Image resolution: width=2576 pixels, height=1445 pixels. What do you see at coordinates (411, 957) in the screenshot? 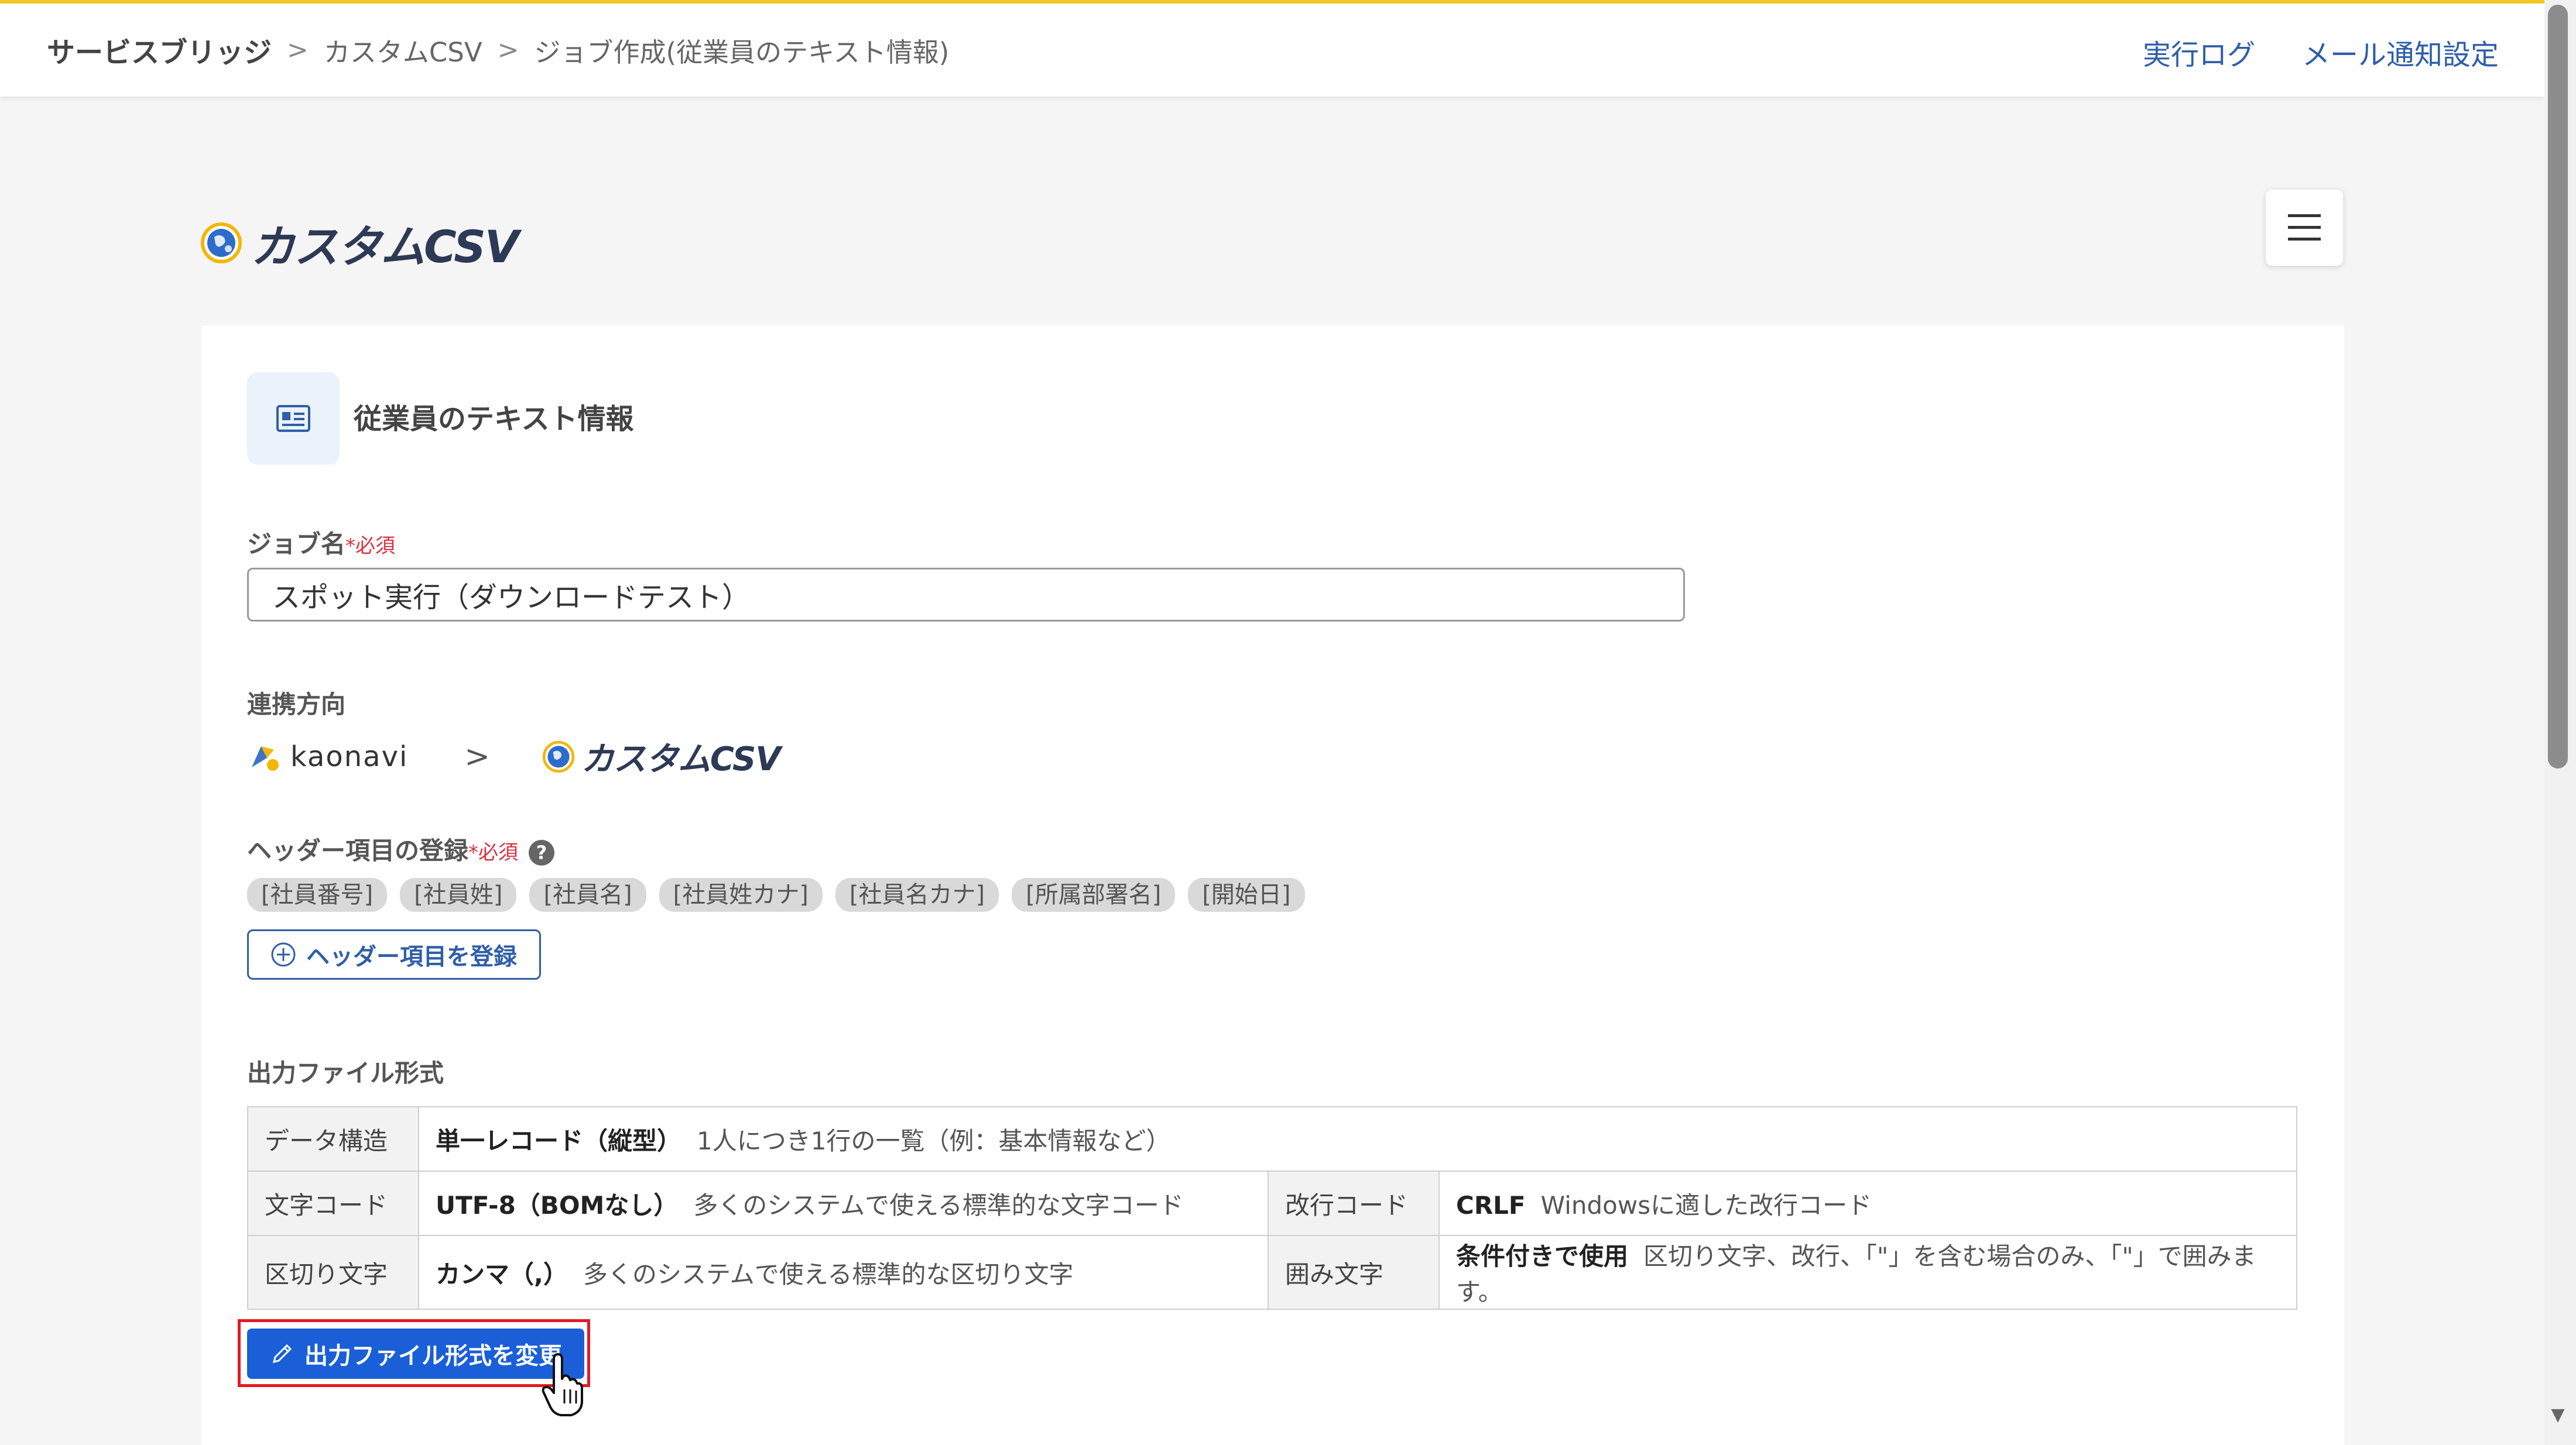
I see `register-header-label: ヘッダー項目を登録` at bounding box center [411, 957].